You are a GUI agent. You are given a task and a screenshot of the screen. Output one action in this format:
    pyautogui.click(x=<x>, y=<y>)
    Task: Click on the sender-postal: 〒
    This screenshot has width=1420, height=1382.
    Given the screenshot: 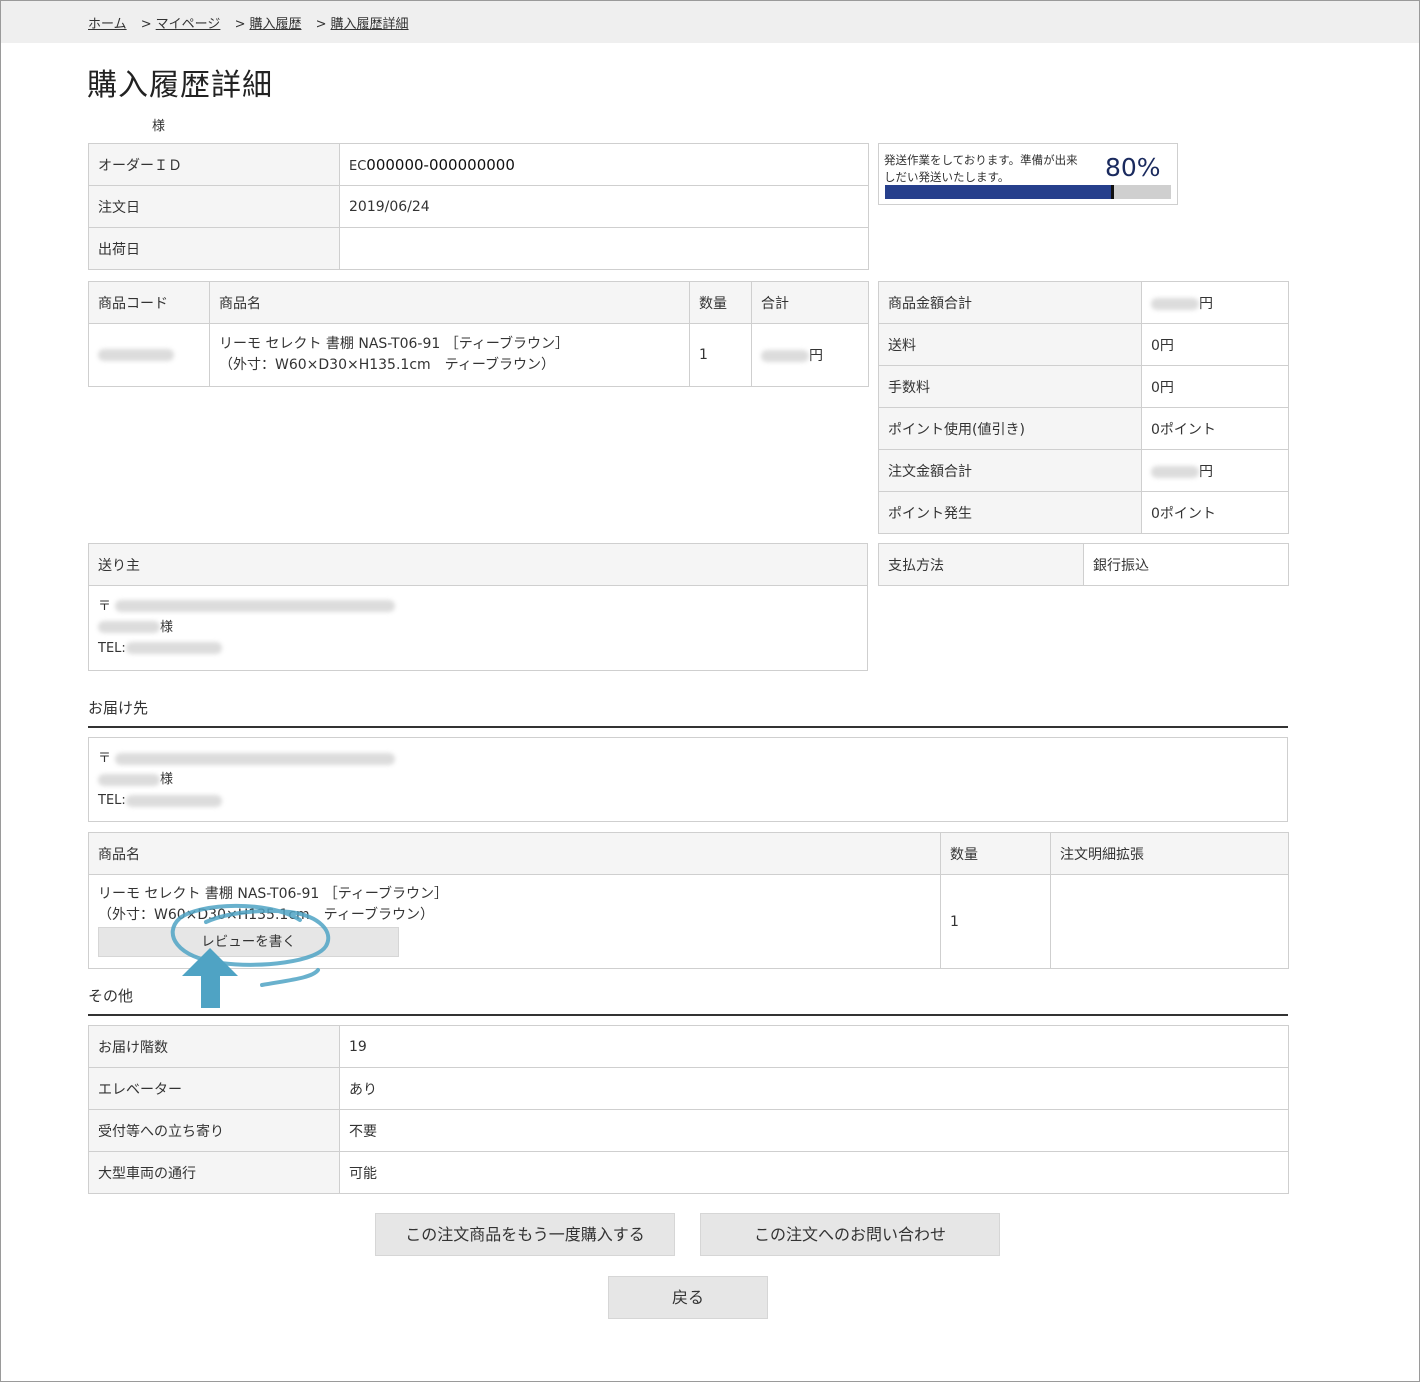 What is the action you would take?
    pyautogui.click(x=478, y=606)
    